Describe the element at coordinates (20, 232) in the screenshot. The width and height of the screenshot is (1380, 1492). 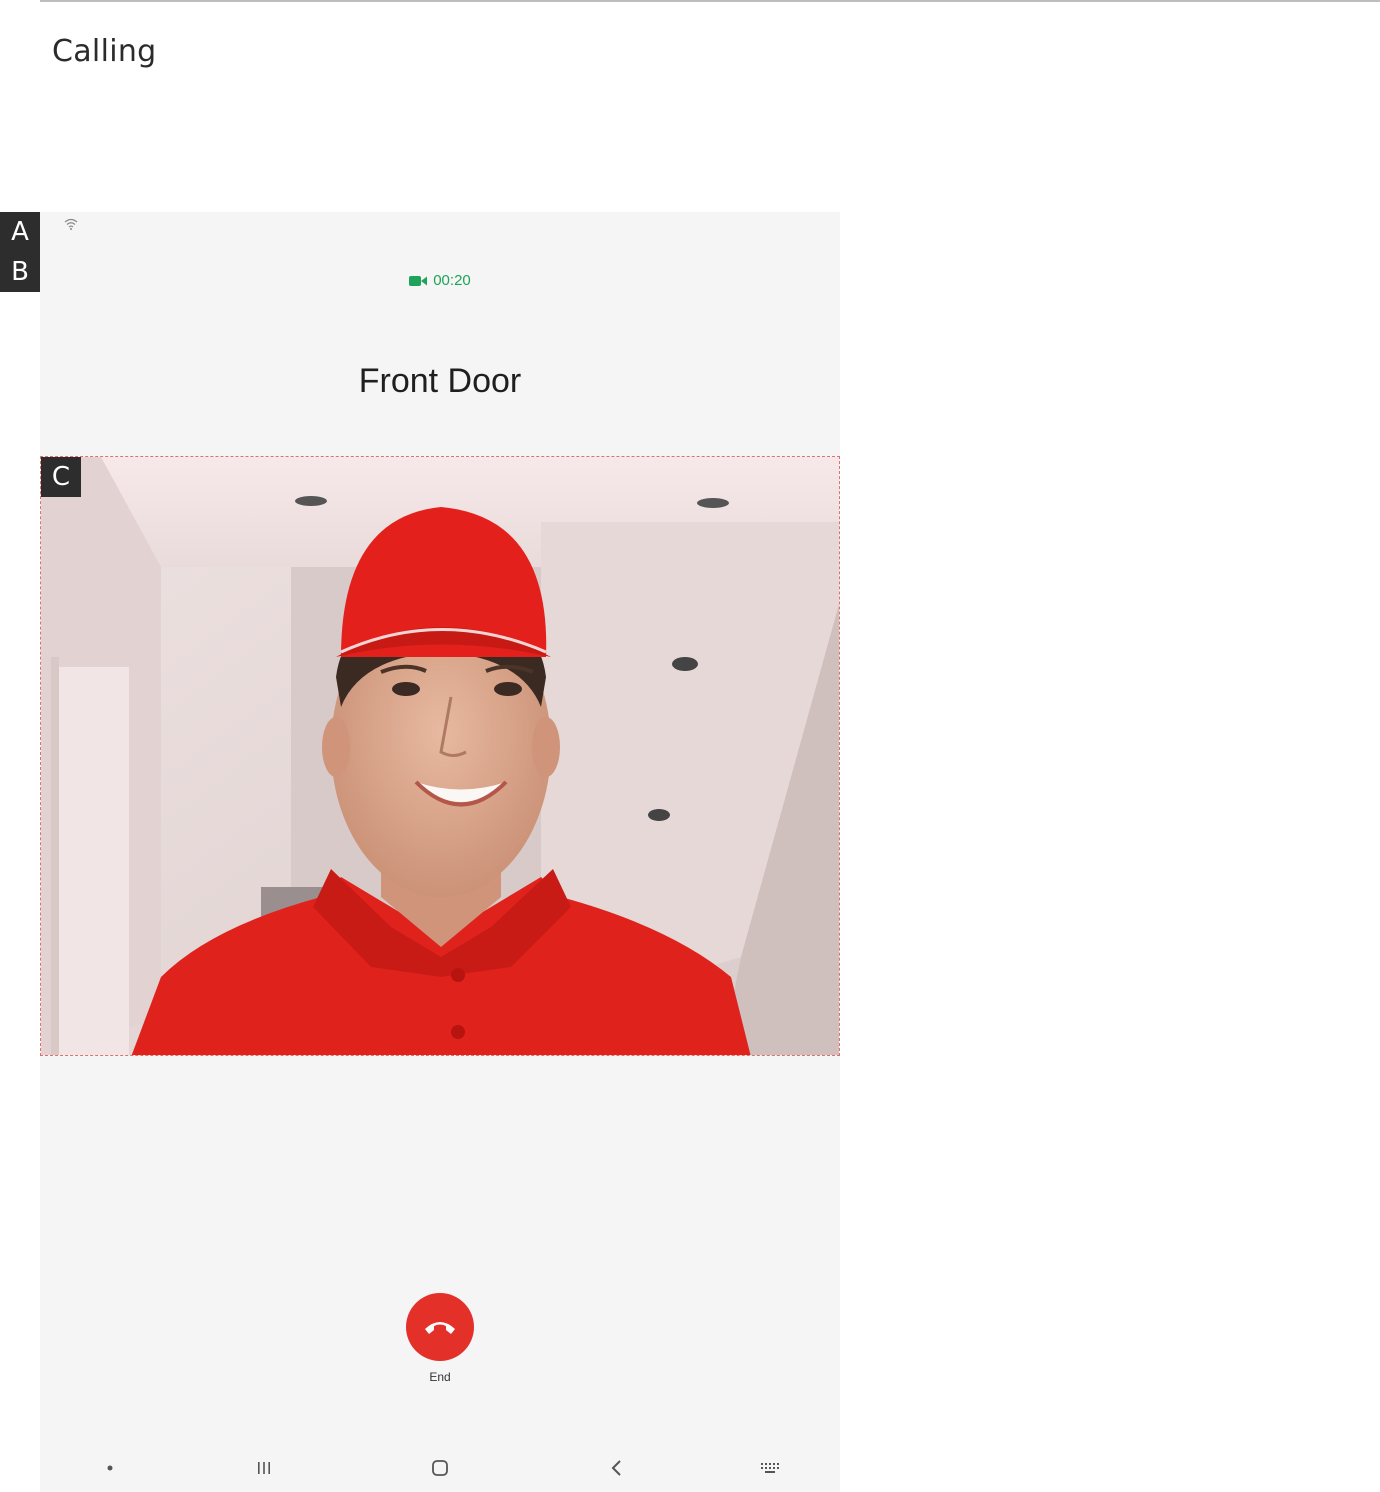
I see `annotation-badge-a: A` at that location.